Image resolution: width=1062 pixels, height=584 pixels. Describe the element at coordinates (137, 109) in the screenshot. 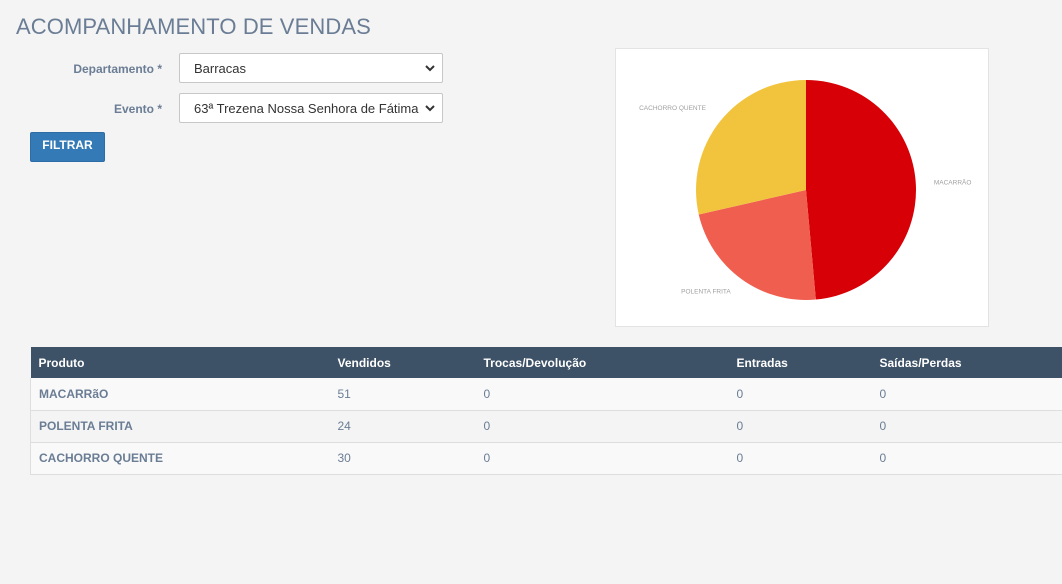

I see `evento-label: Evento *` at that location.